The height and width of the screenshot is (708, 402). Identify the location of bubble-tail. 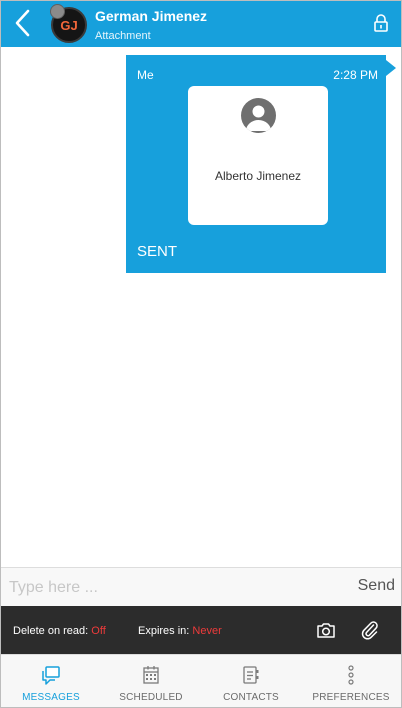
(391, 68).